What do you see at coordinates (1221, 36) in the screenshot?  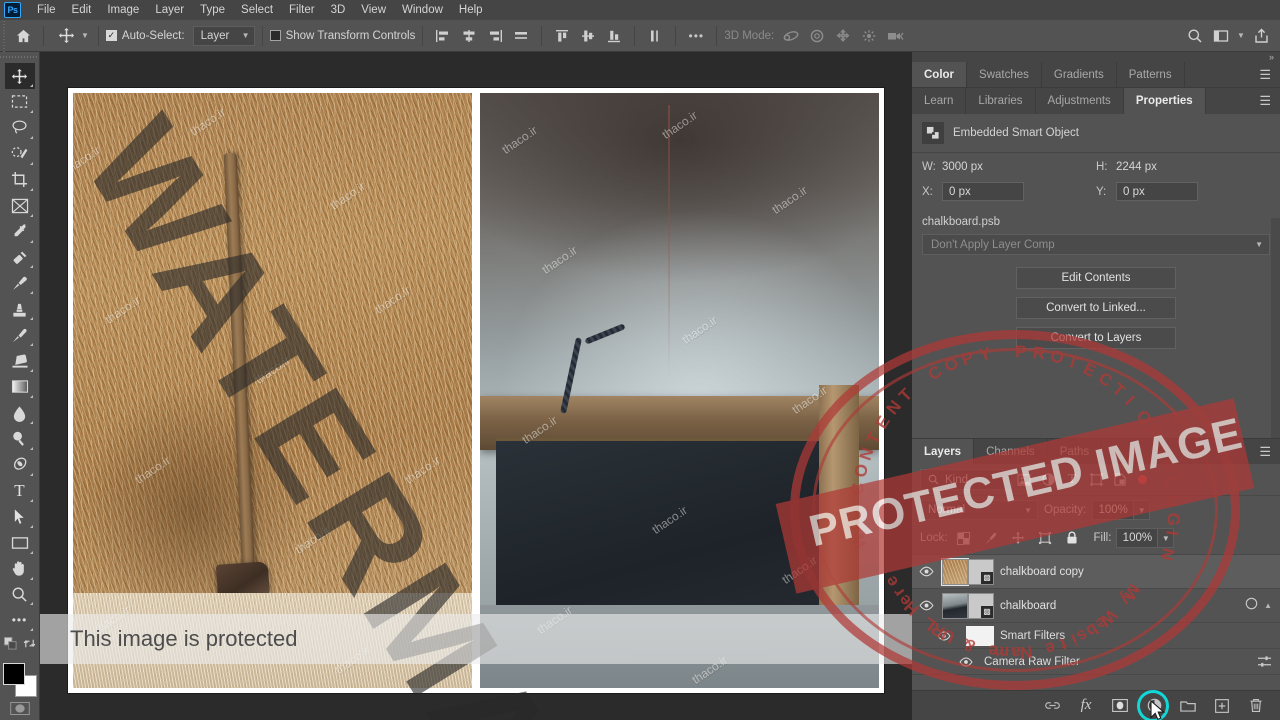 I see `workspace-icon` at bounding box center [1221, 36].